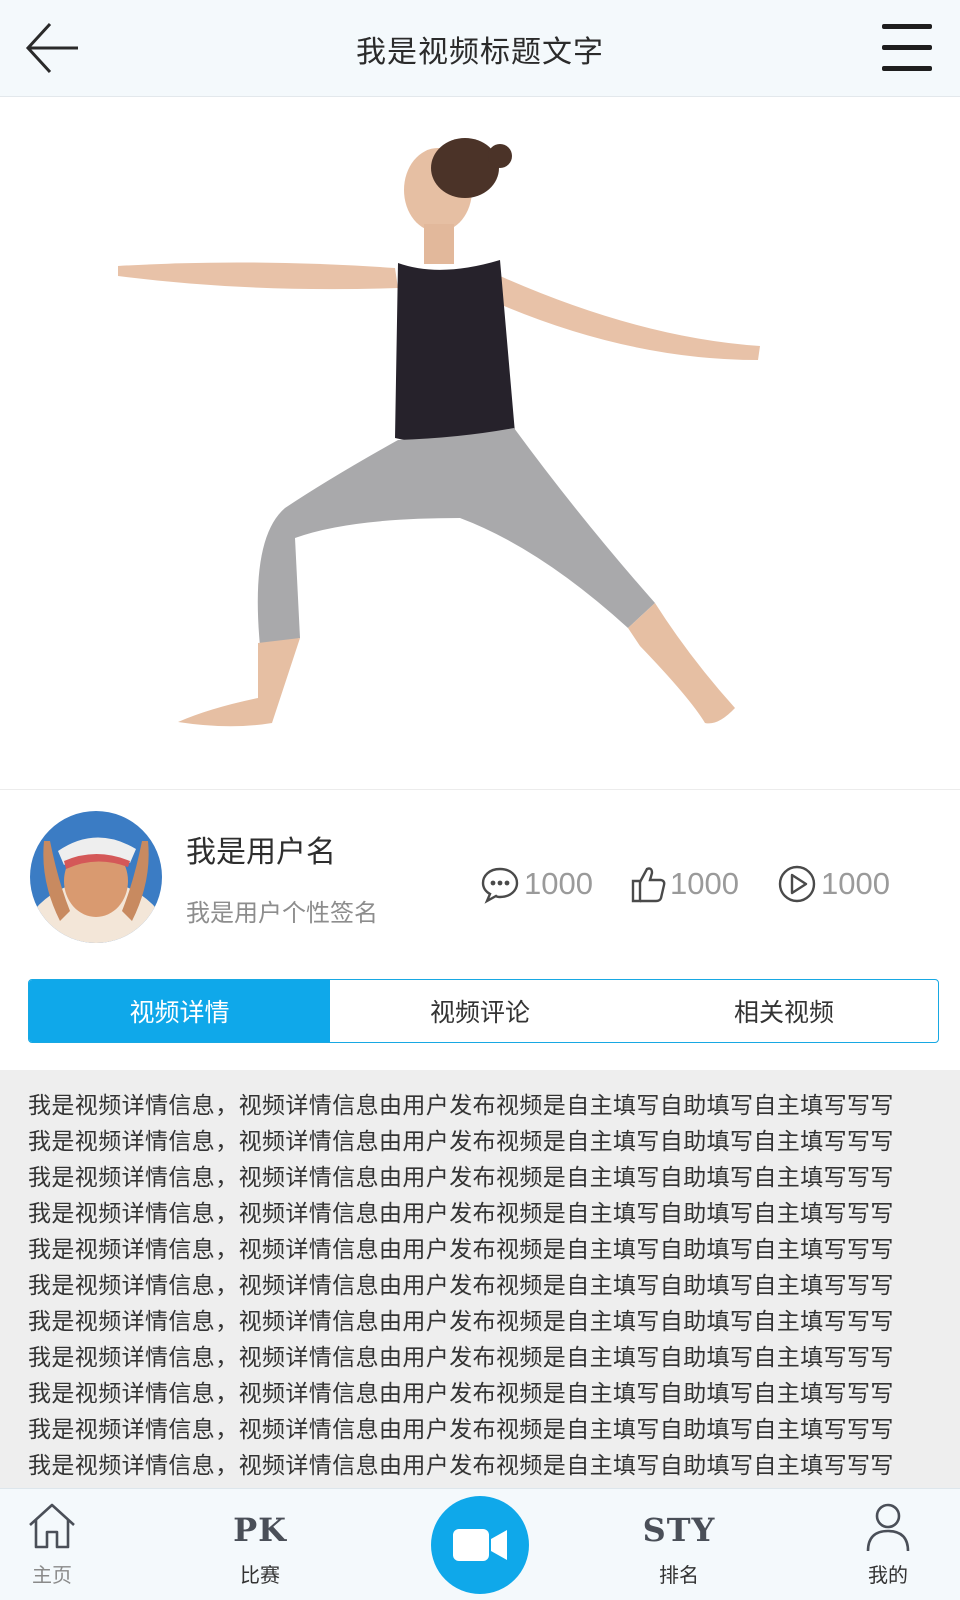 Image resolution: width=960 pixels, height=1600 pixels. Describe the element at coordinates (282, 913) in the screenshot. I see `user-signature: 我是用户个性签名` at that location.